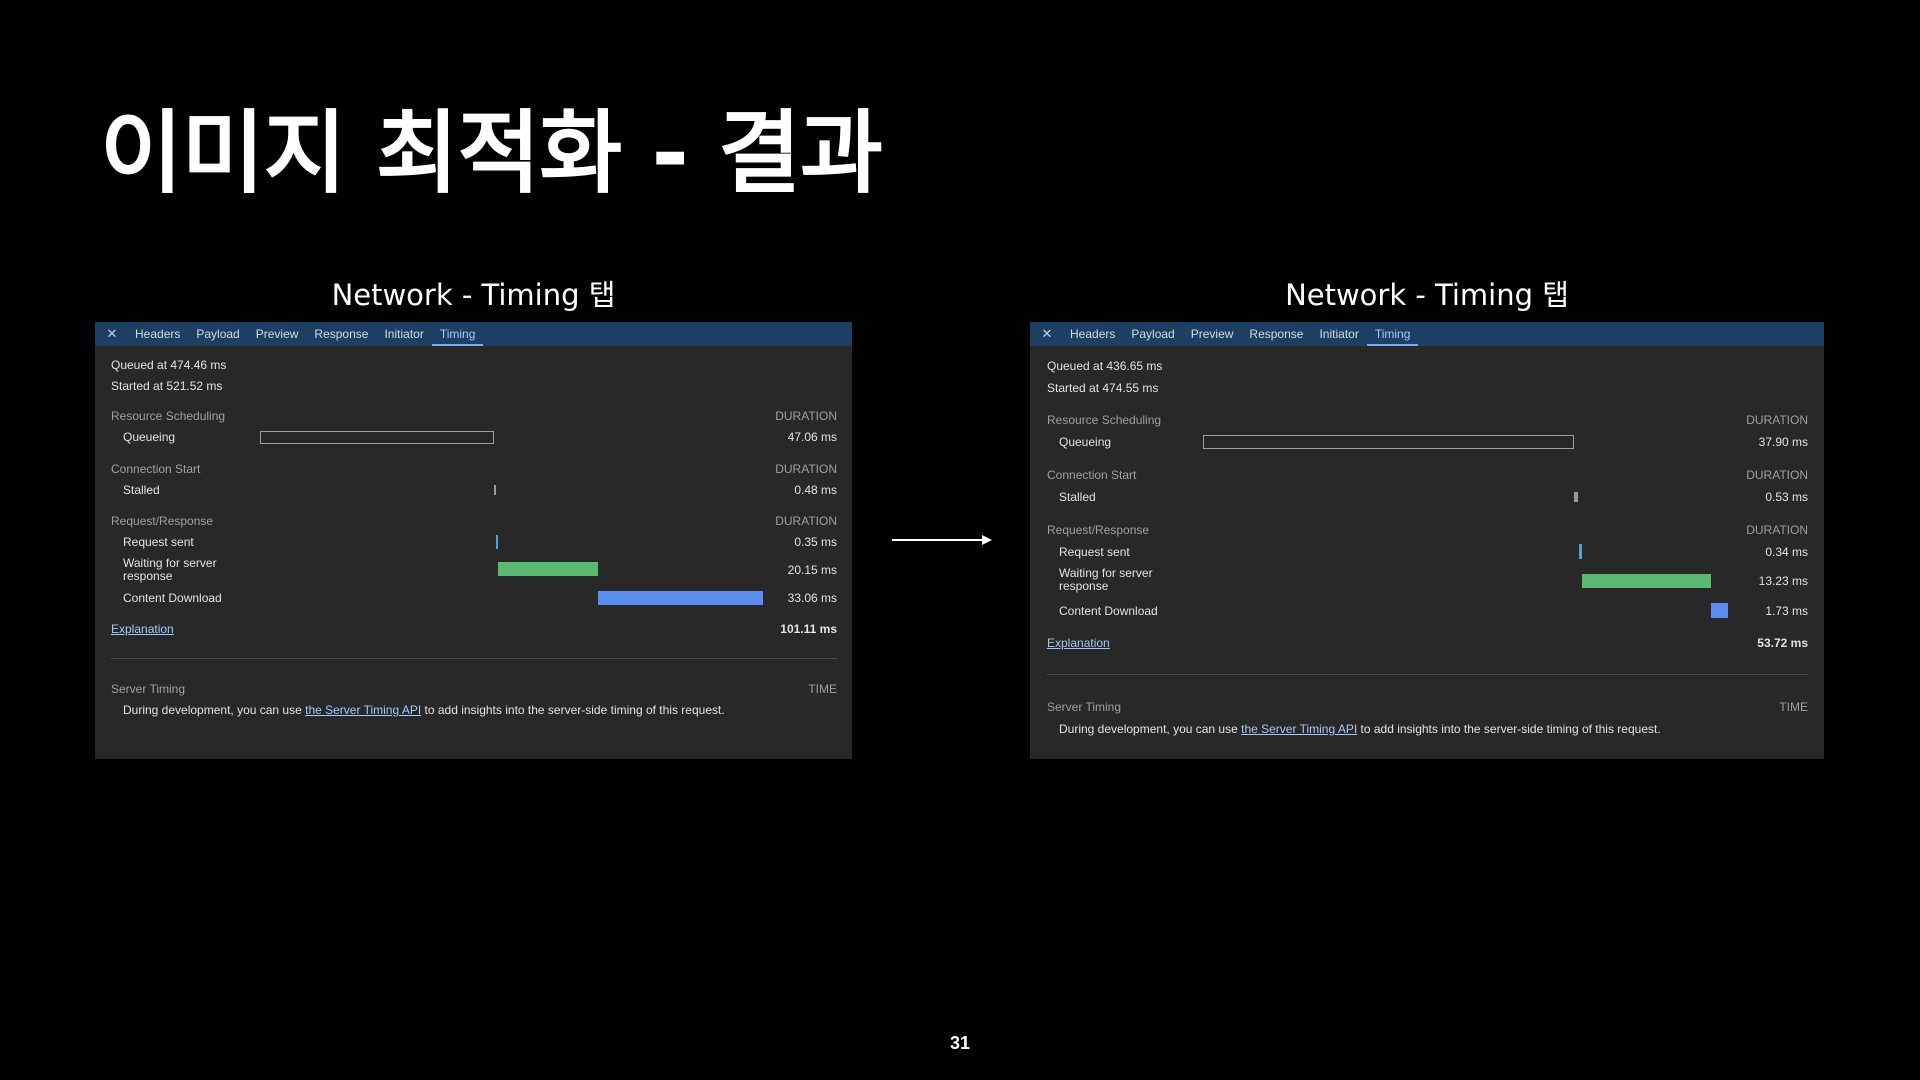 Image resolution: width=1920 pixels, height=1080 pixels. I want to click on content-download-value: 1.73 ms, so click(1786, 611).